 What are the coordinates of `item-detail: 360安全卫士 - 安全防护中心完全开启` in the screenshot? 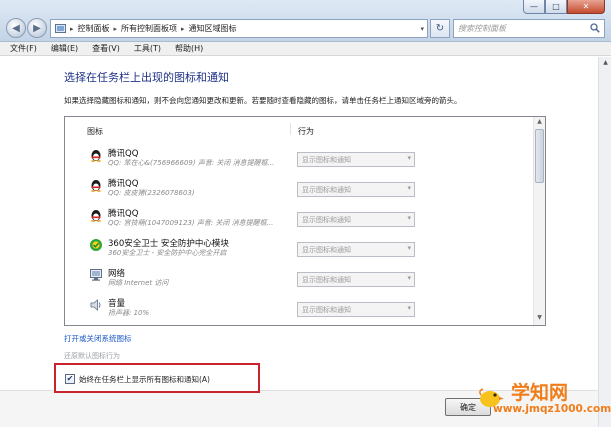 It's located at (167, 253).